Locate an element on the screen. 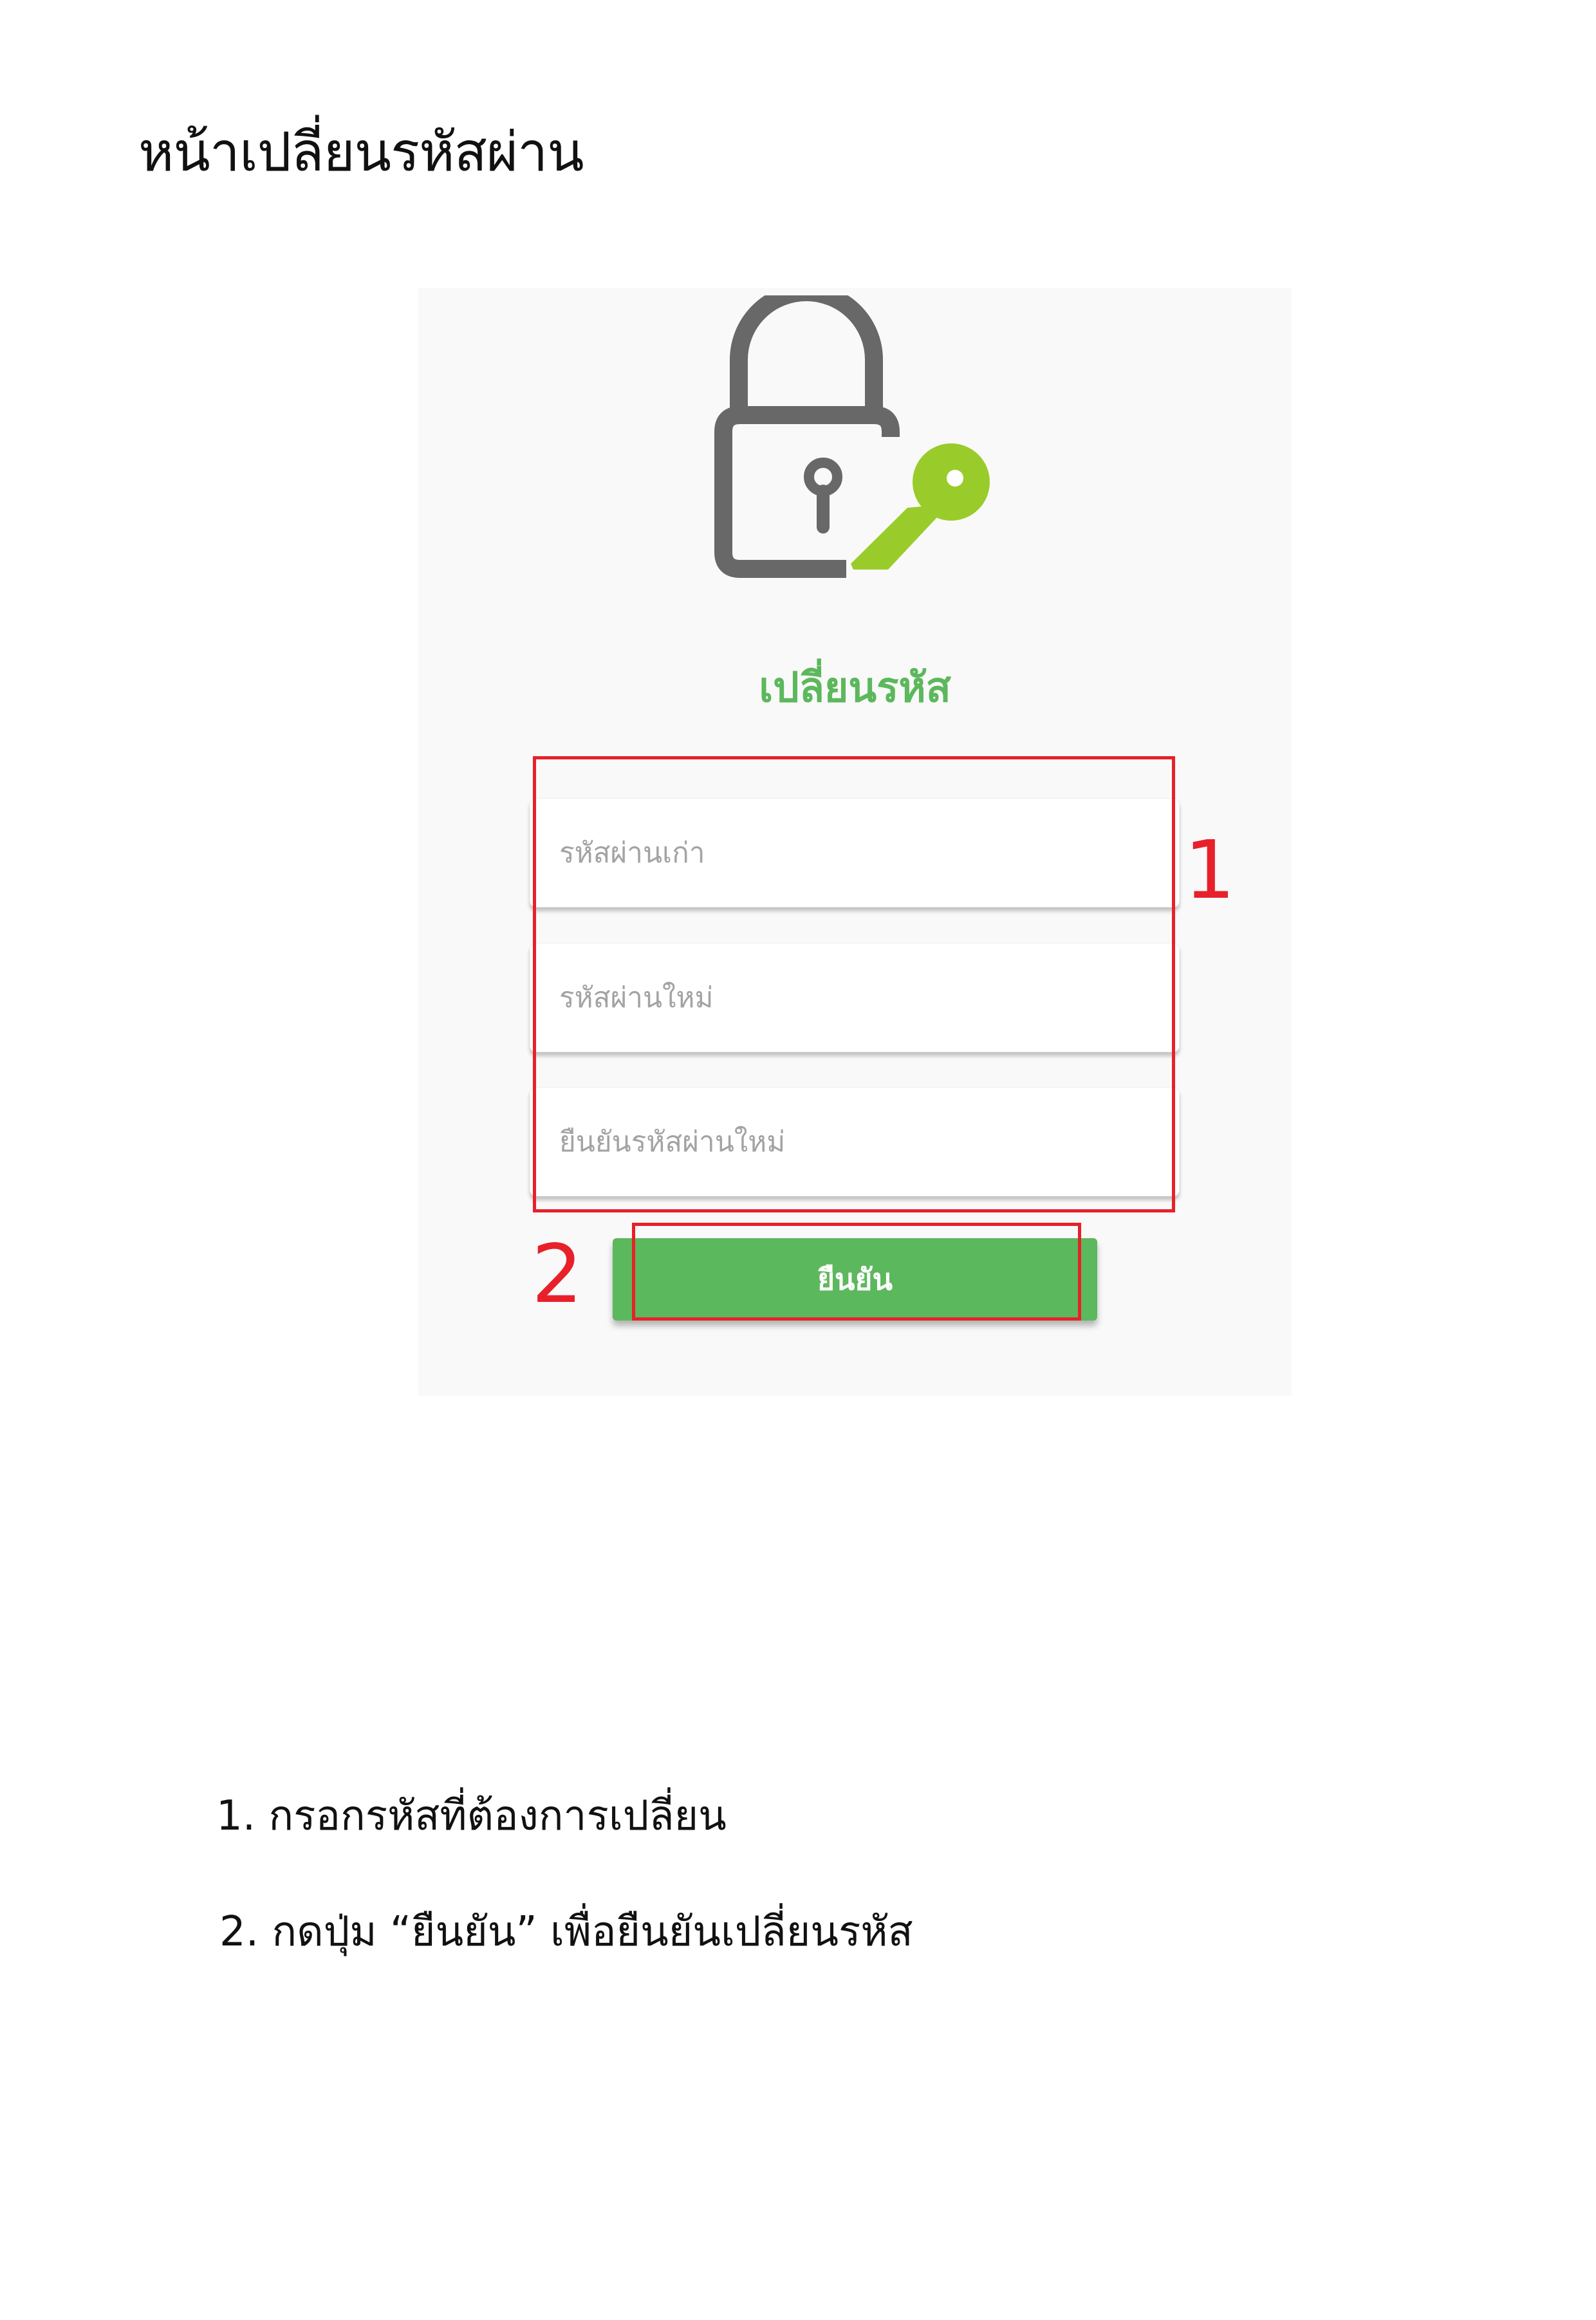  lock-body is located at coordinates (807, 492).